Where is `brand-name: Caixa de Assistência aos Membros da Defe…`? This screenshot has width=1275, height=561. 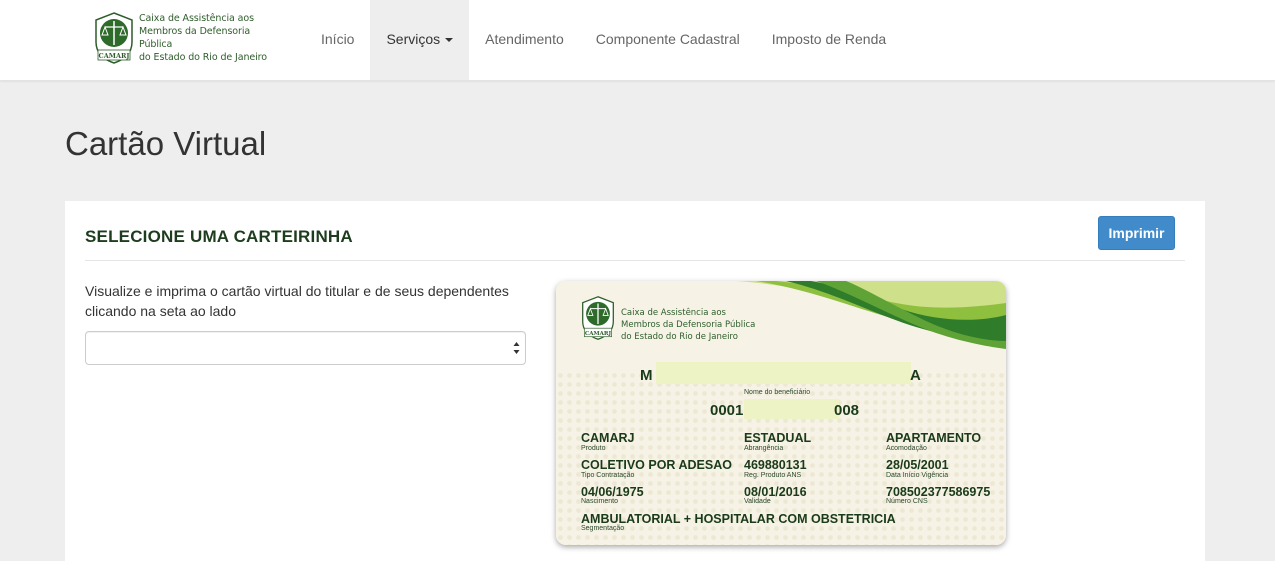
brand-name: Caixa de Assistência aos Membros da Defe… is located at coordinates (211, 38).